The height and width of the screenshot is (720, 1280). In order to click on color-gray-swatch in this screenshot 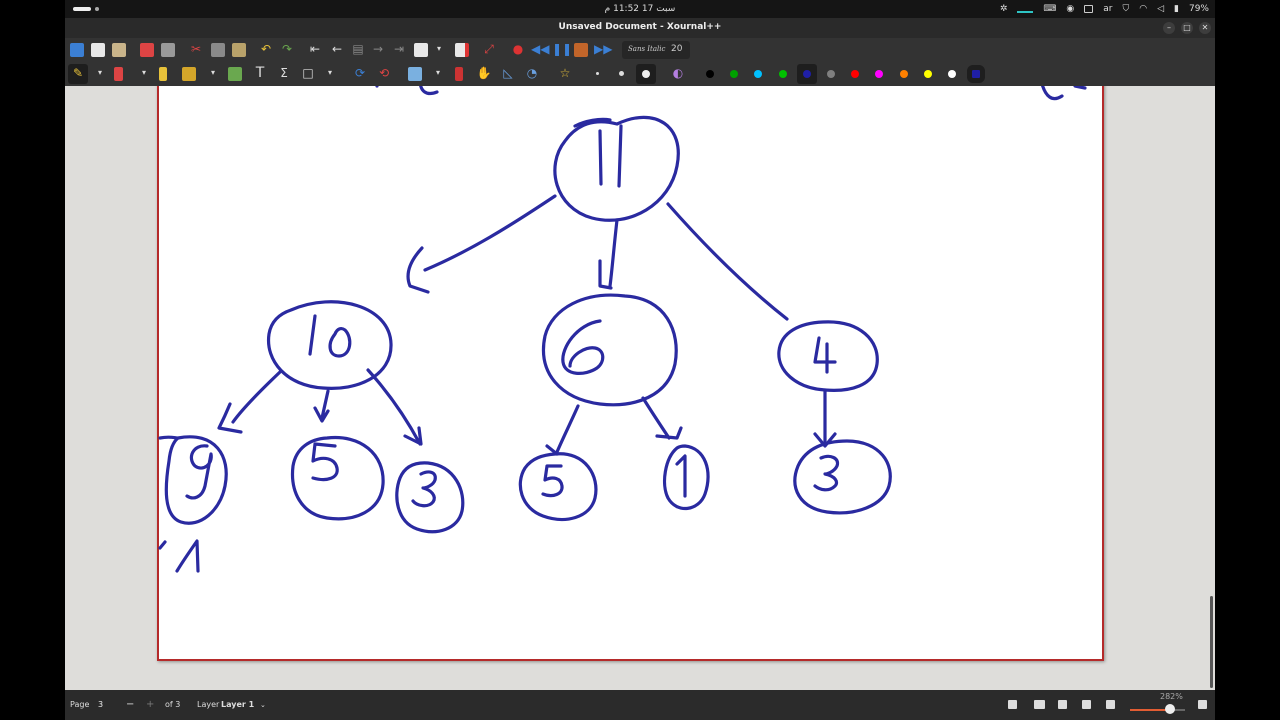, I will do `click(831, 74)`.